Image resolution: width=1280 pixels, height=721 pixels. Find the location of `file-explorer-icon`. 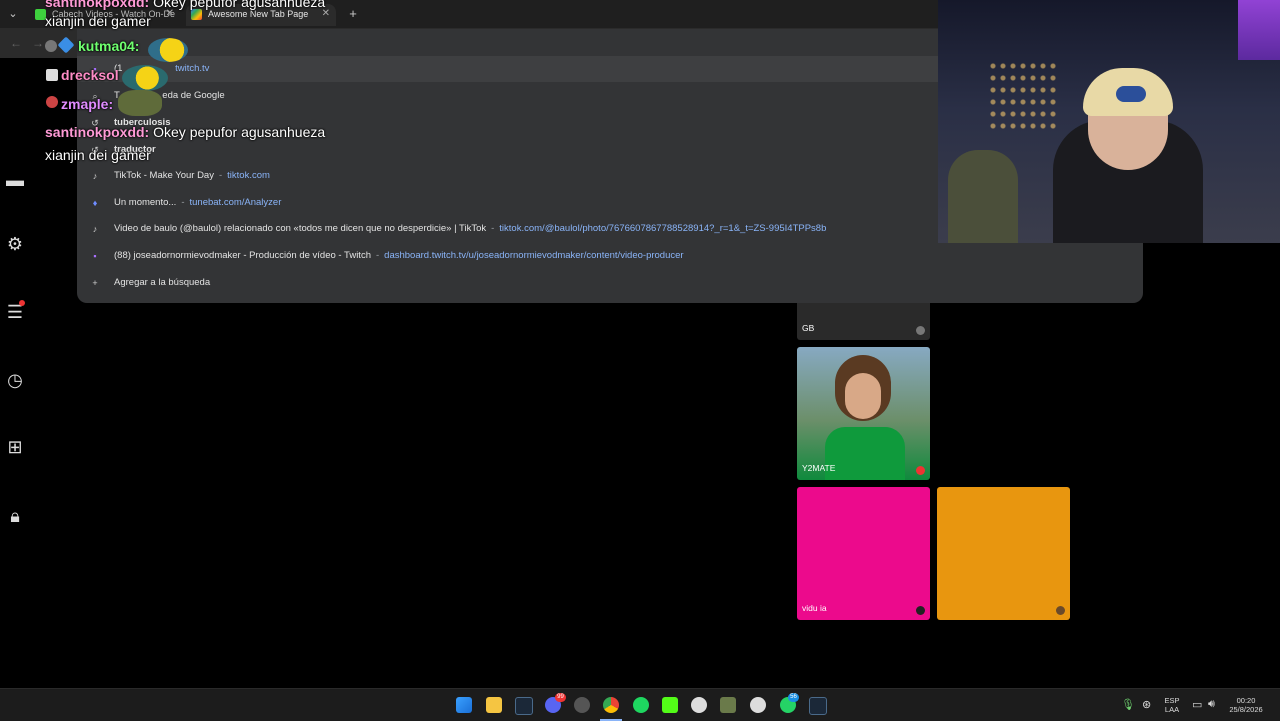

file-explorer-icon is located at coordinates (494, 705).